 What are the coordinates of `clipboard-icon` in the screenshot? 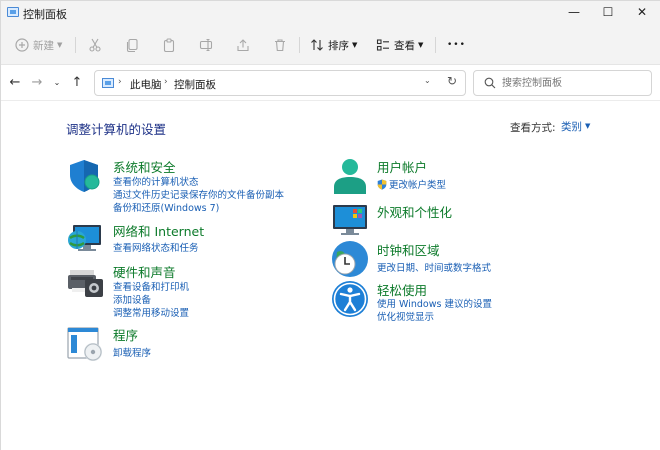 It's located at (169, 45).